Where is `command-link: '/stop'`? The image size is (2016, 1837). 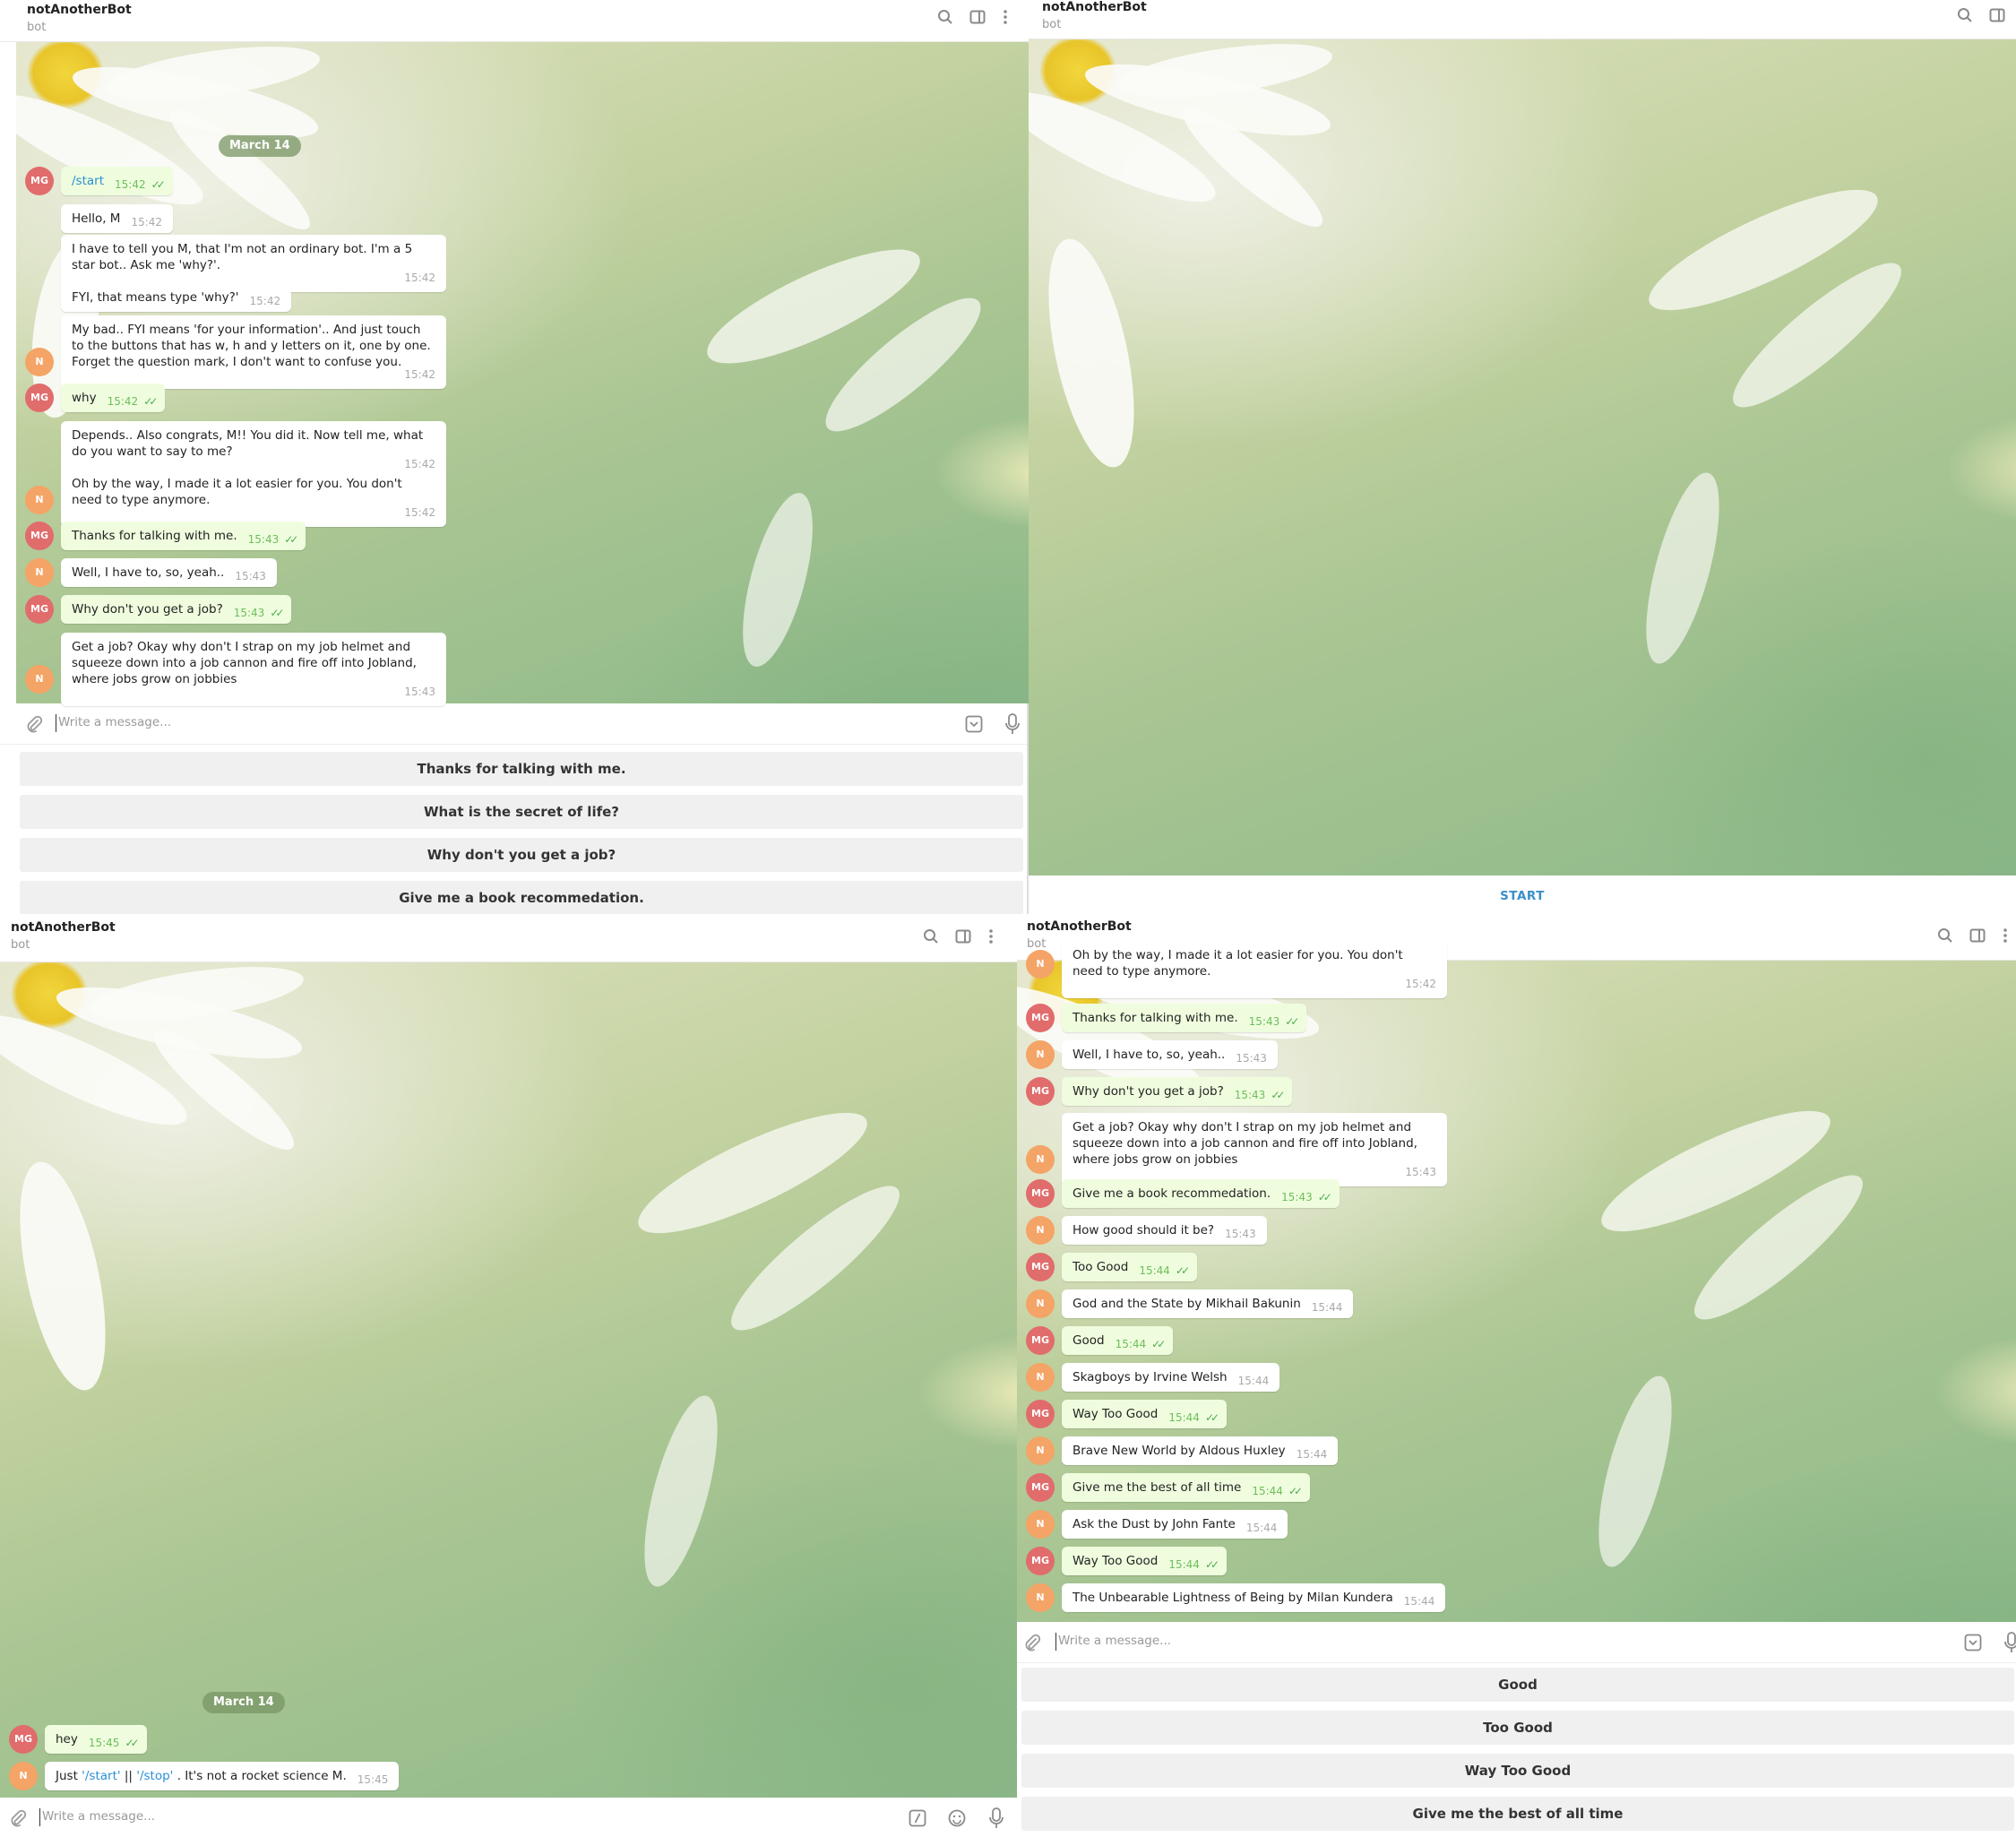 command-link: '/stop' is located at coordinates (154, 1776).